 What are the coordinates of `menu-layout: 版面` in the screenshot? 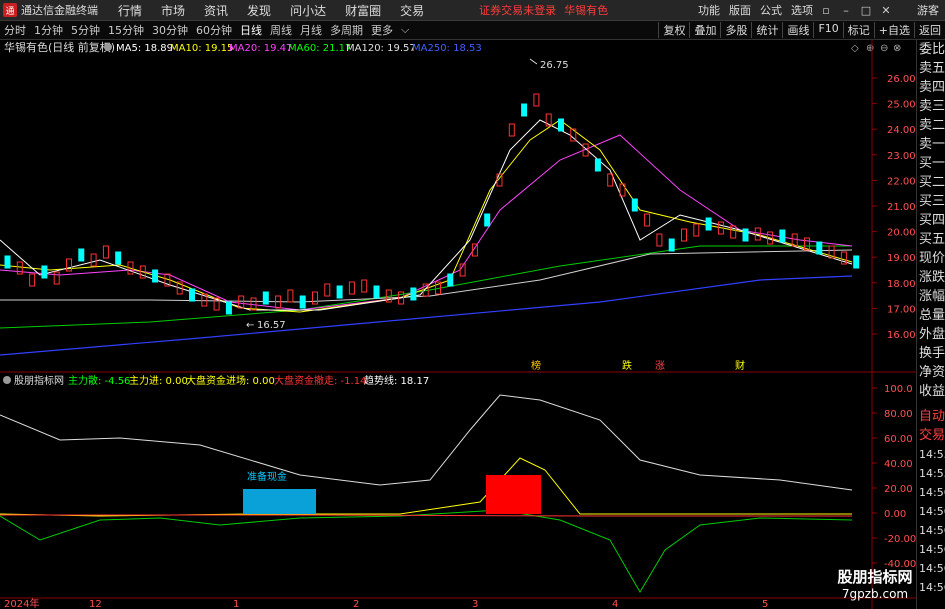 It's located at (740, 10).